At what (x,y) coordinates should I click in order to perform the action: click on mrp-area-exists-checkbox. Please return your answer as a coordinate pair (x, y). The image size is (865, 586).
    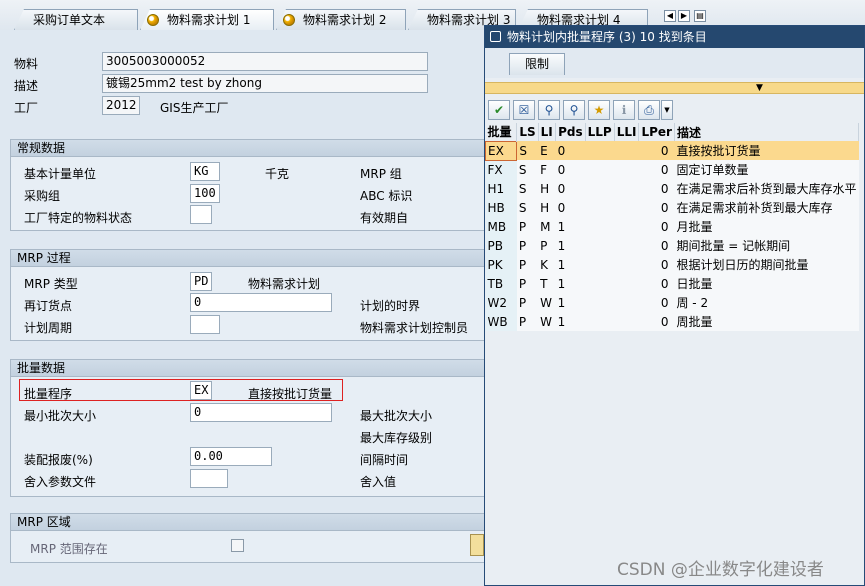
    Looking at the image, I should click on (237, 545).